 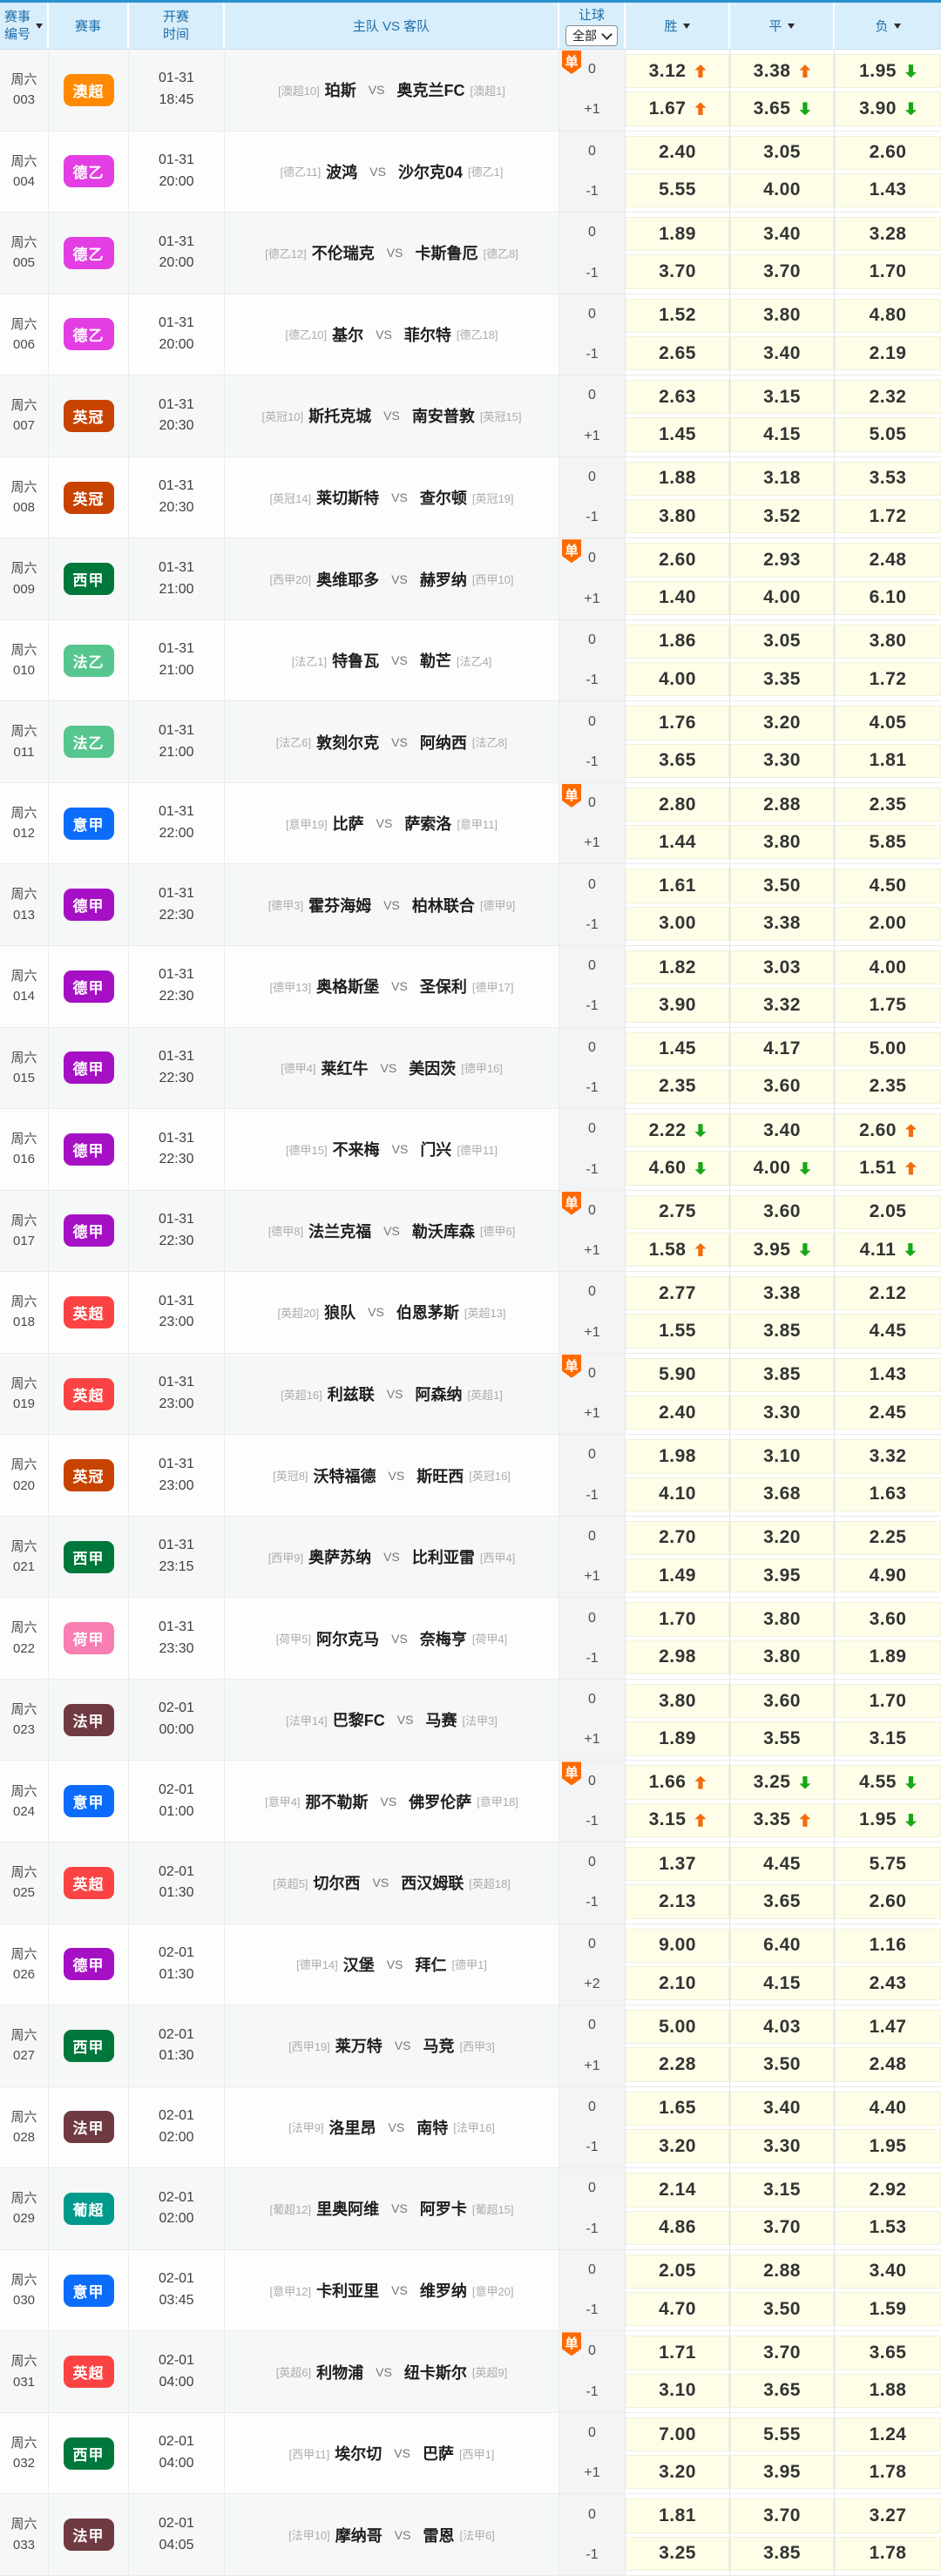 What do you see at coordinates (677, 1211) in the screenshot?
I see `odds-cell-win-line1: 2.75` at bounding box center [677, 1211].